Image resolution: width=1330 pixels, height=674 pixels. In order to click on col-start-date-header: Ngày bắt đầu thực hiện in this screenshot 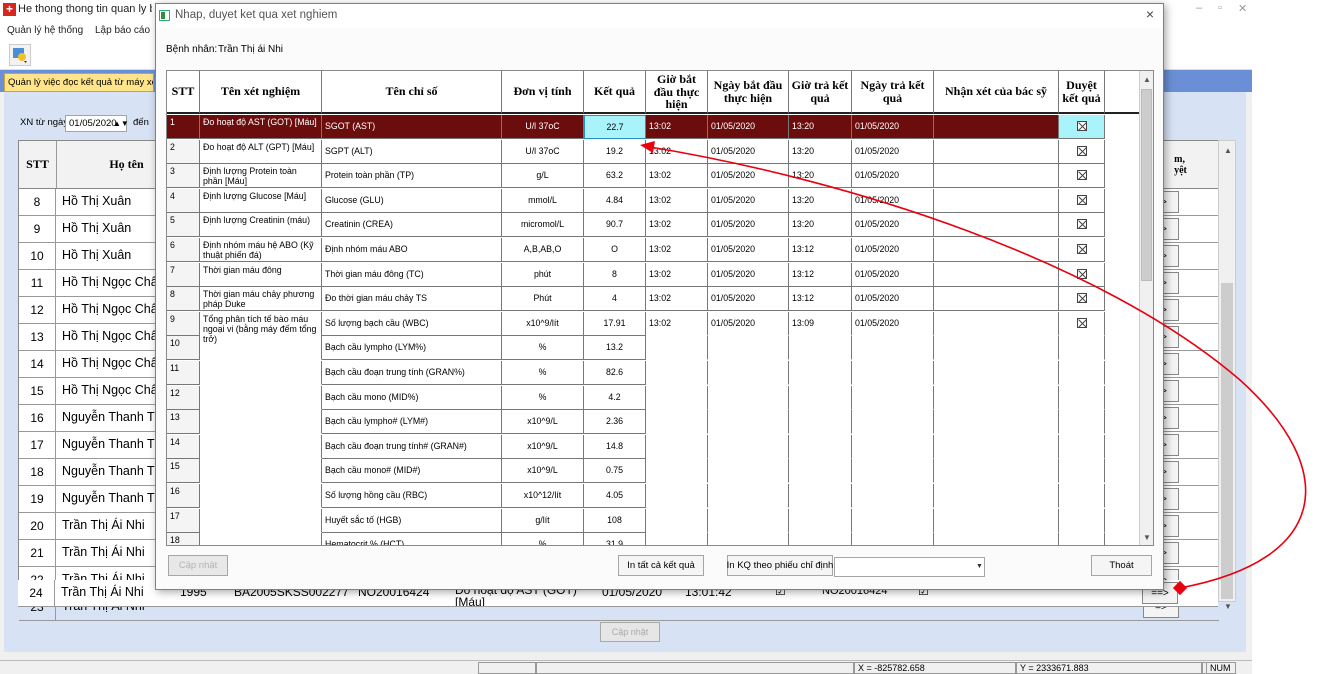, I will do `click(748, 92)`.